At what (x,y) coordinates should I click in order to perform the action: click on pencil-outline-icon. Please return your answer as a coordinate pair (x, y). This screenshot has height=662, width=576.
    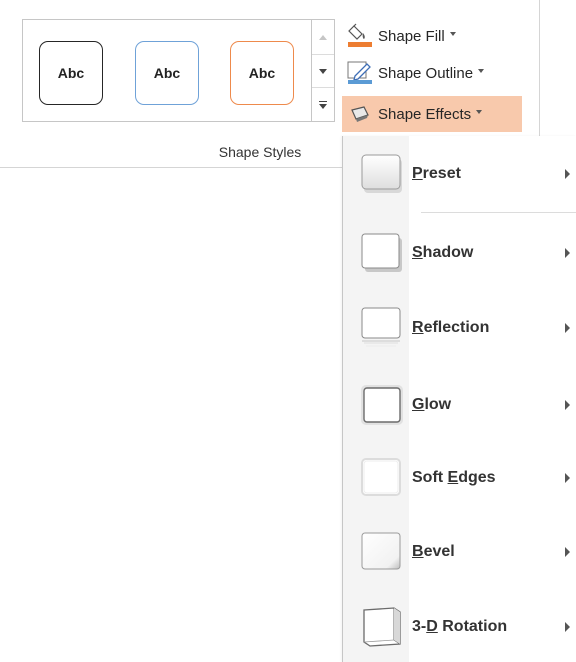
    Looking at the image, I should click on (360, 73).